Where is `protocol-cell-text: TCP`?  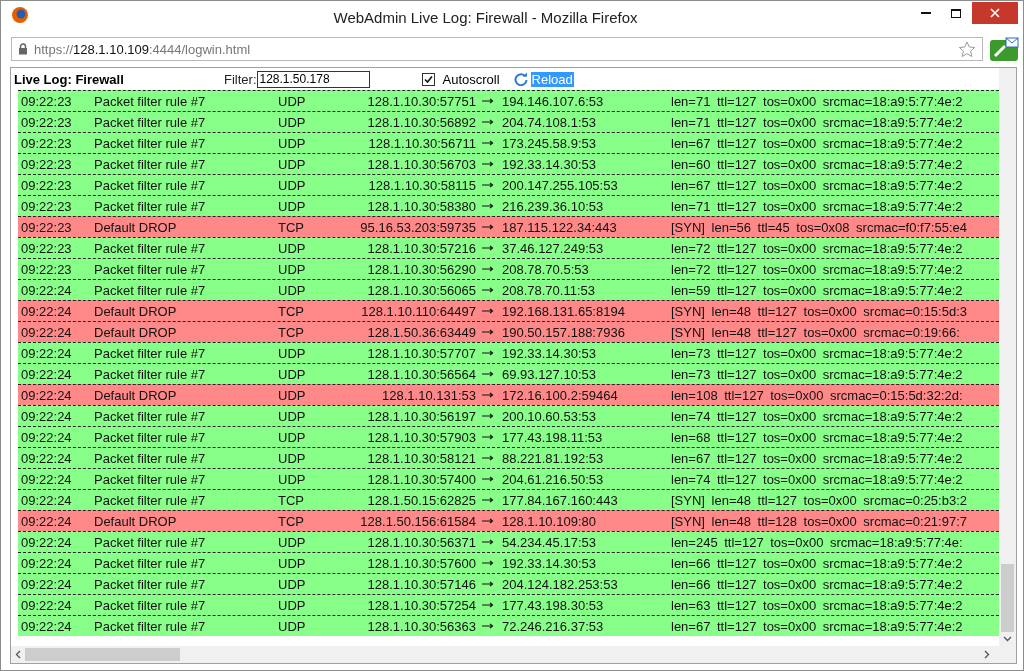 protocol-cell-text: TCP is located at coordinates (291, 521).